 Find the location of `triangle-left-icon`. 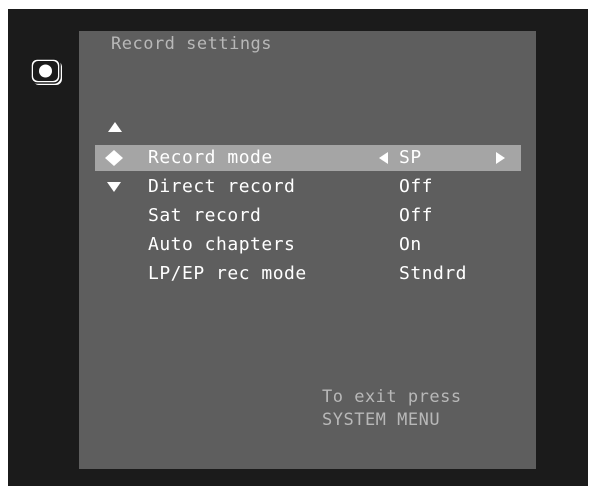

triangle-left-icon is located at coordinates (383, 158).